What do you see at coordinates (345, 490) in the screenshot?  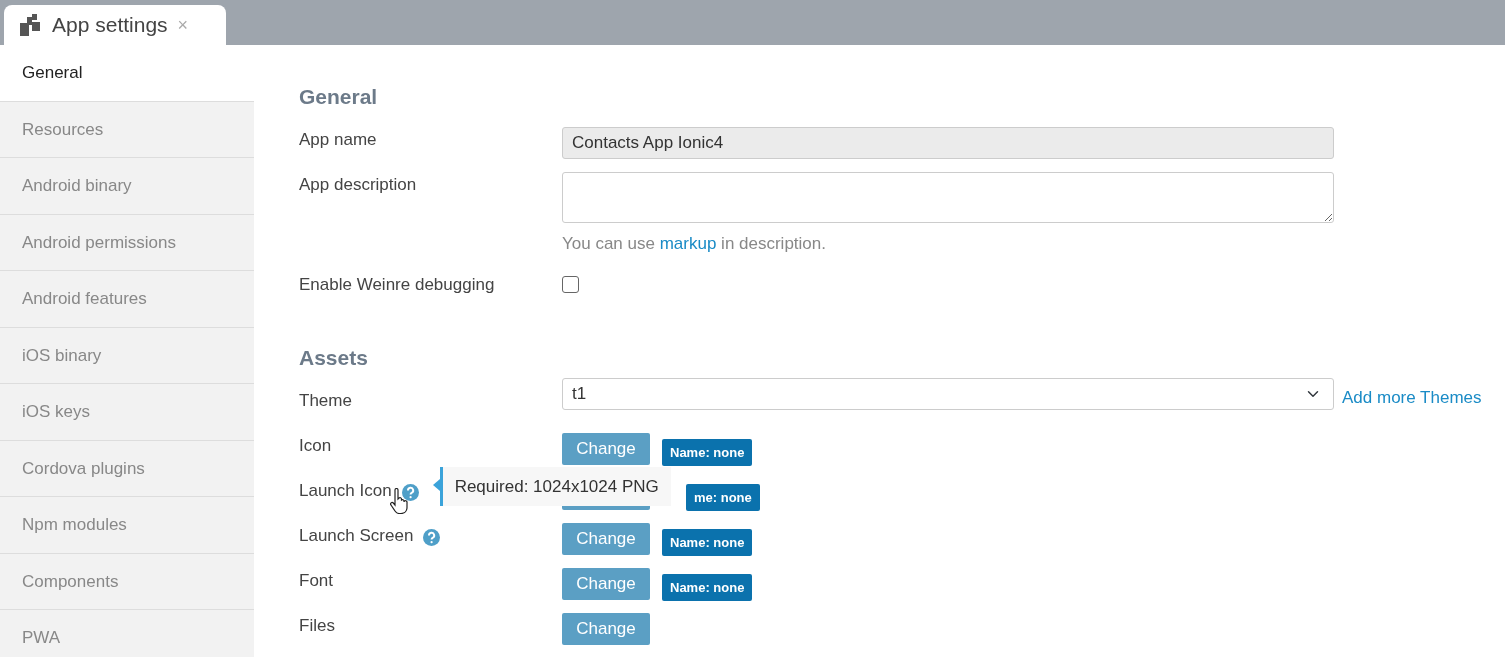 I see `field-label: Launch Icon` at bounding box center [345, 490].